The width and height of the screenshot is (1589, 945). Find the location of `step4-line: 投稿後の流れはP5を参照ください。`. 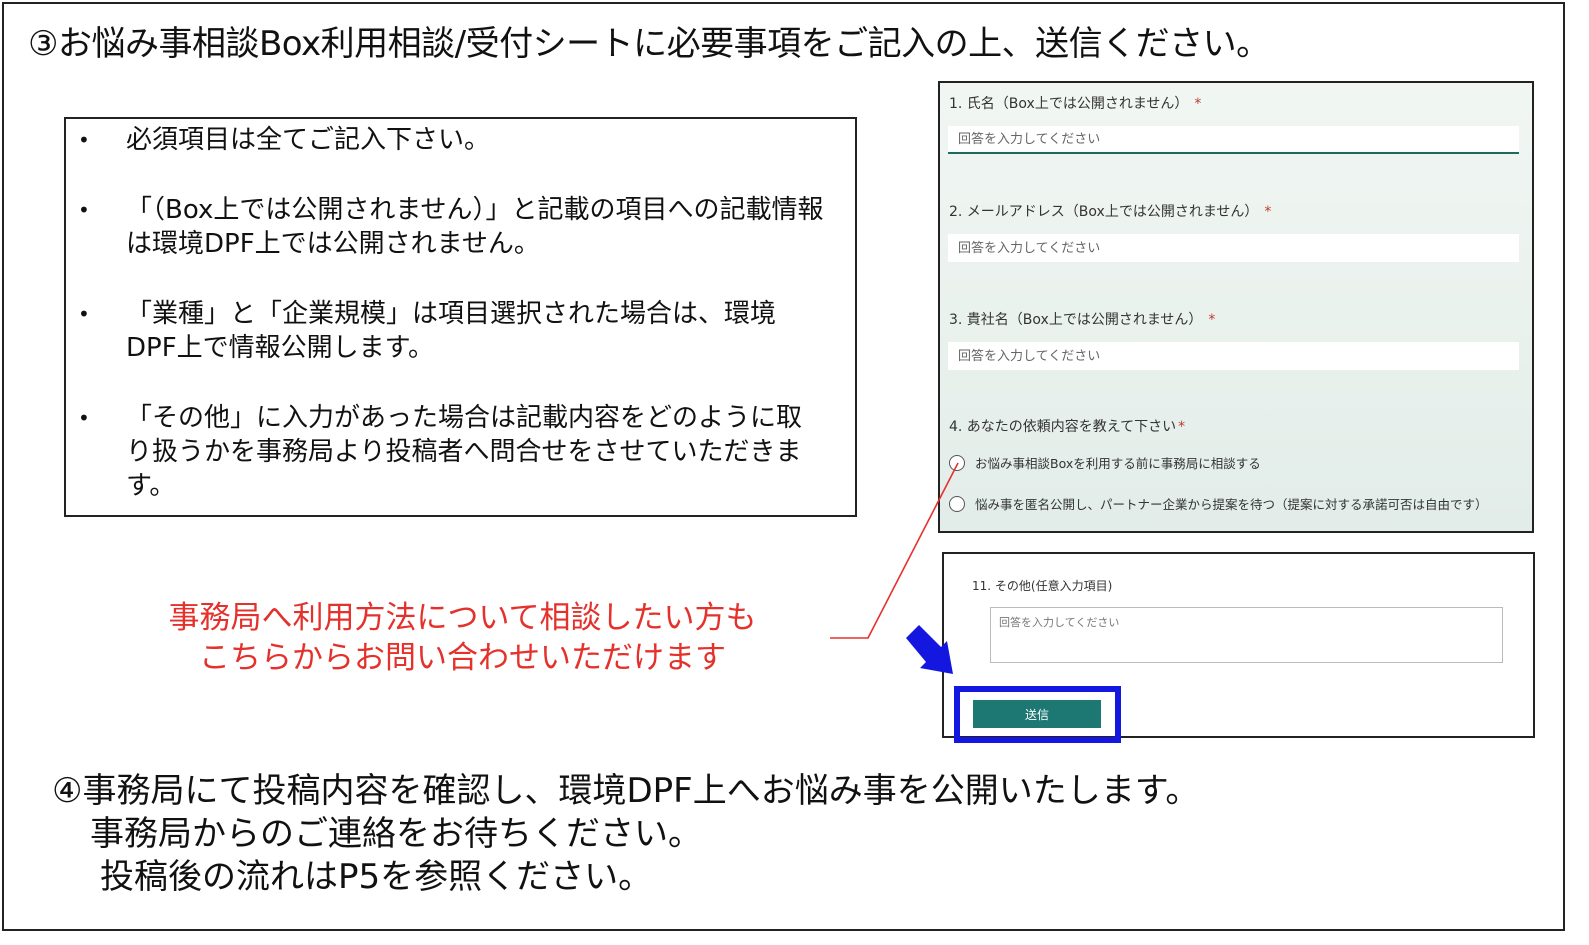

step4-line: 投稿後の流れはP5を参照ください。 is located at coordinates (376, 877).